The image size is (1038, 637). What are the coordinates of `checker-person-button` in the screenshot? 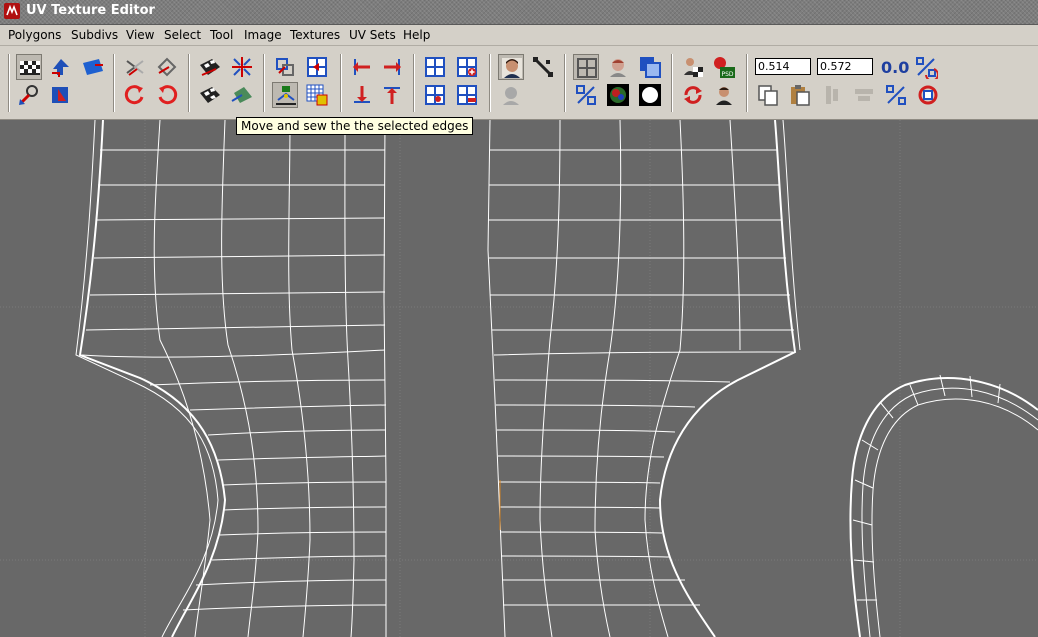 It's located at (693, 67).